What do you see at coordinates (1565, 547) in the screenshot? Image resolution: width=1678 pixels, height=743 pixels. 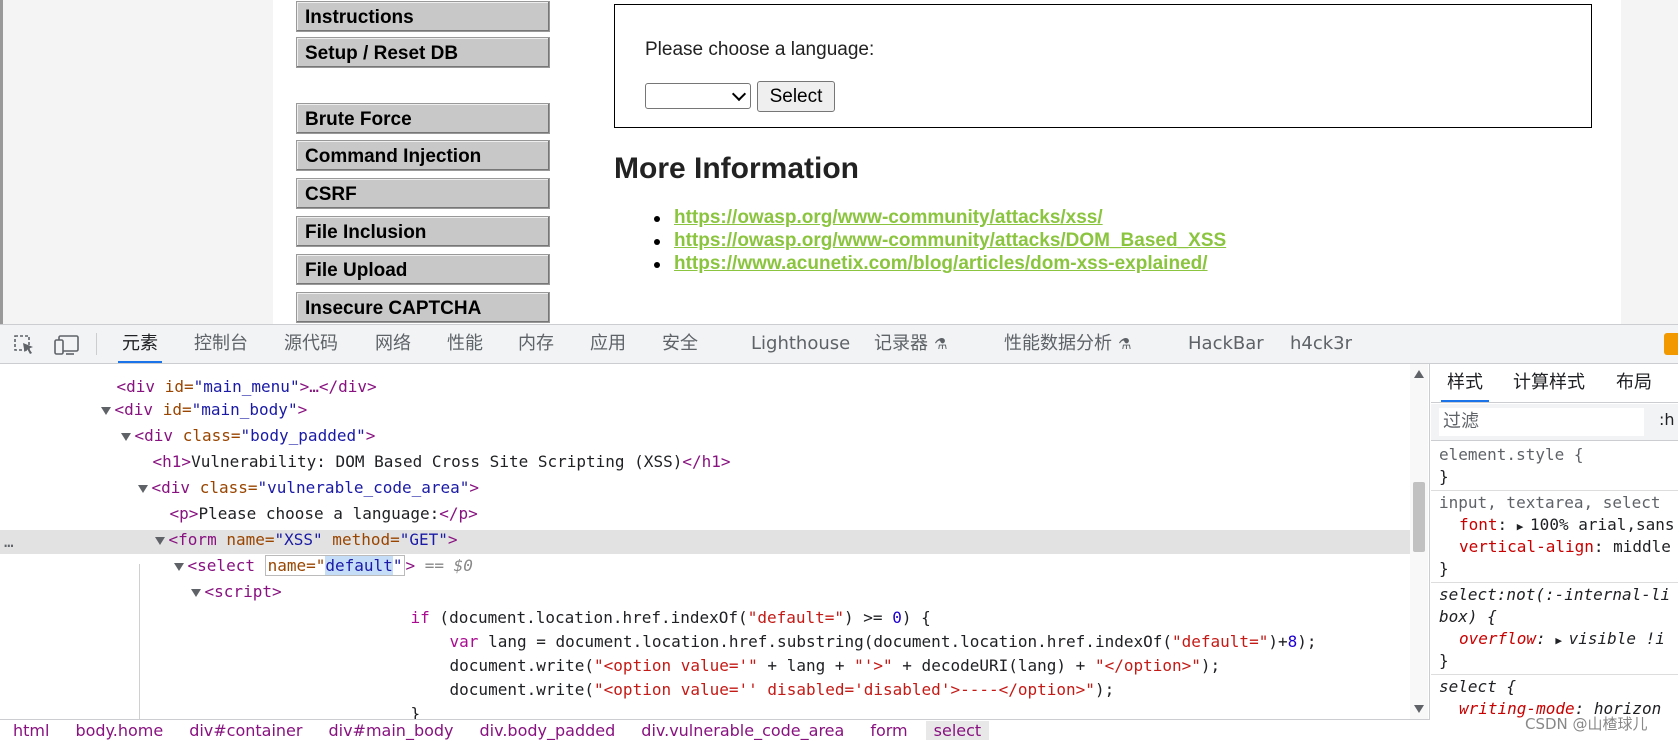 I see `rule-property: vertical-align: middle` at bounding box center [1565, 547].